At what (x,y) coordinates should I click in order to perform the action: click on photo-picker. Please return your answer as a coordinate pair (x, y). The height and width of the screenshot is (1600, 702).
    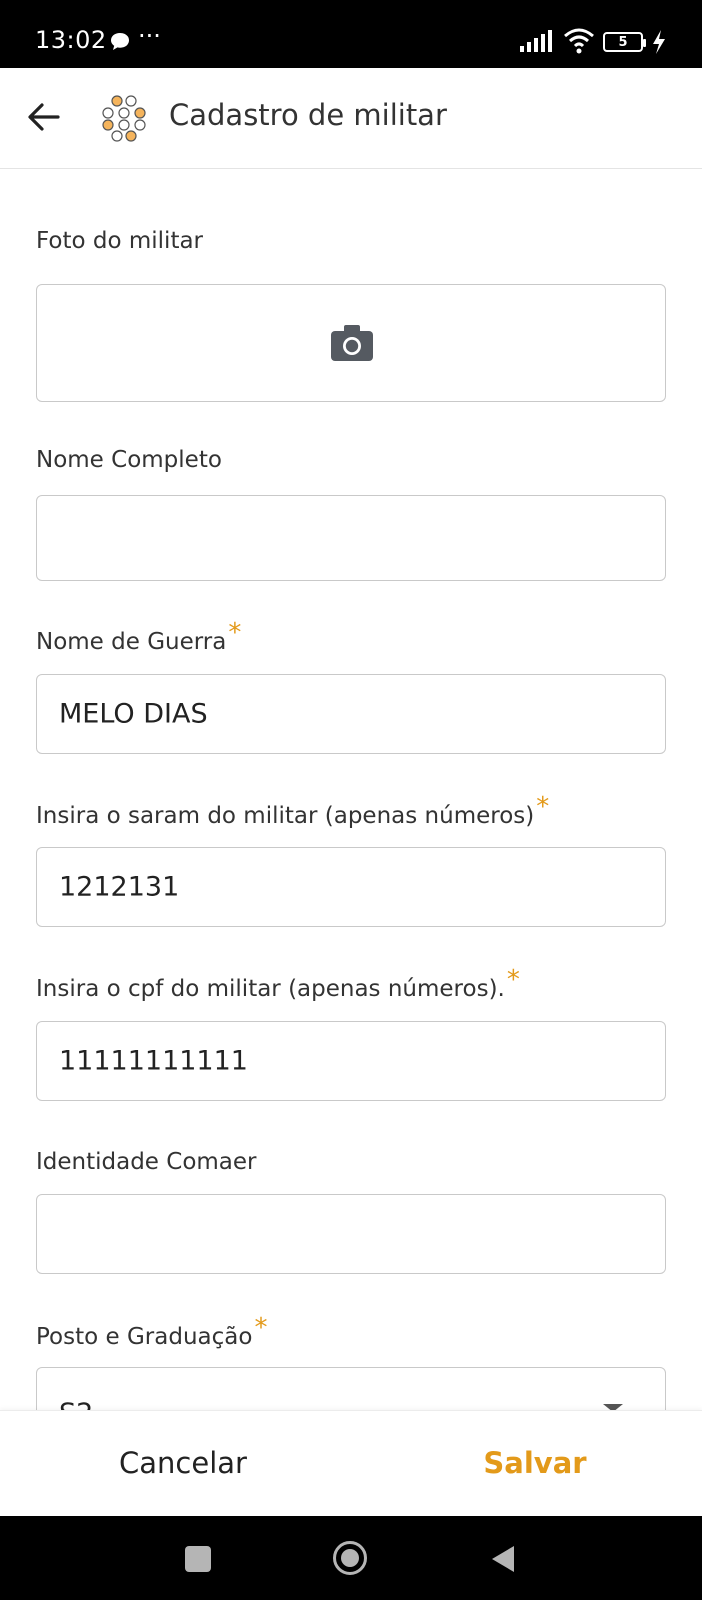
    Looking at the image, I should click on (351, 343).